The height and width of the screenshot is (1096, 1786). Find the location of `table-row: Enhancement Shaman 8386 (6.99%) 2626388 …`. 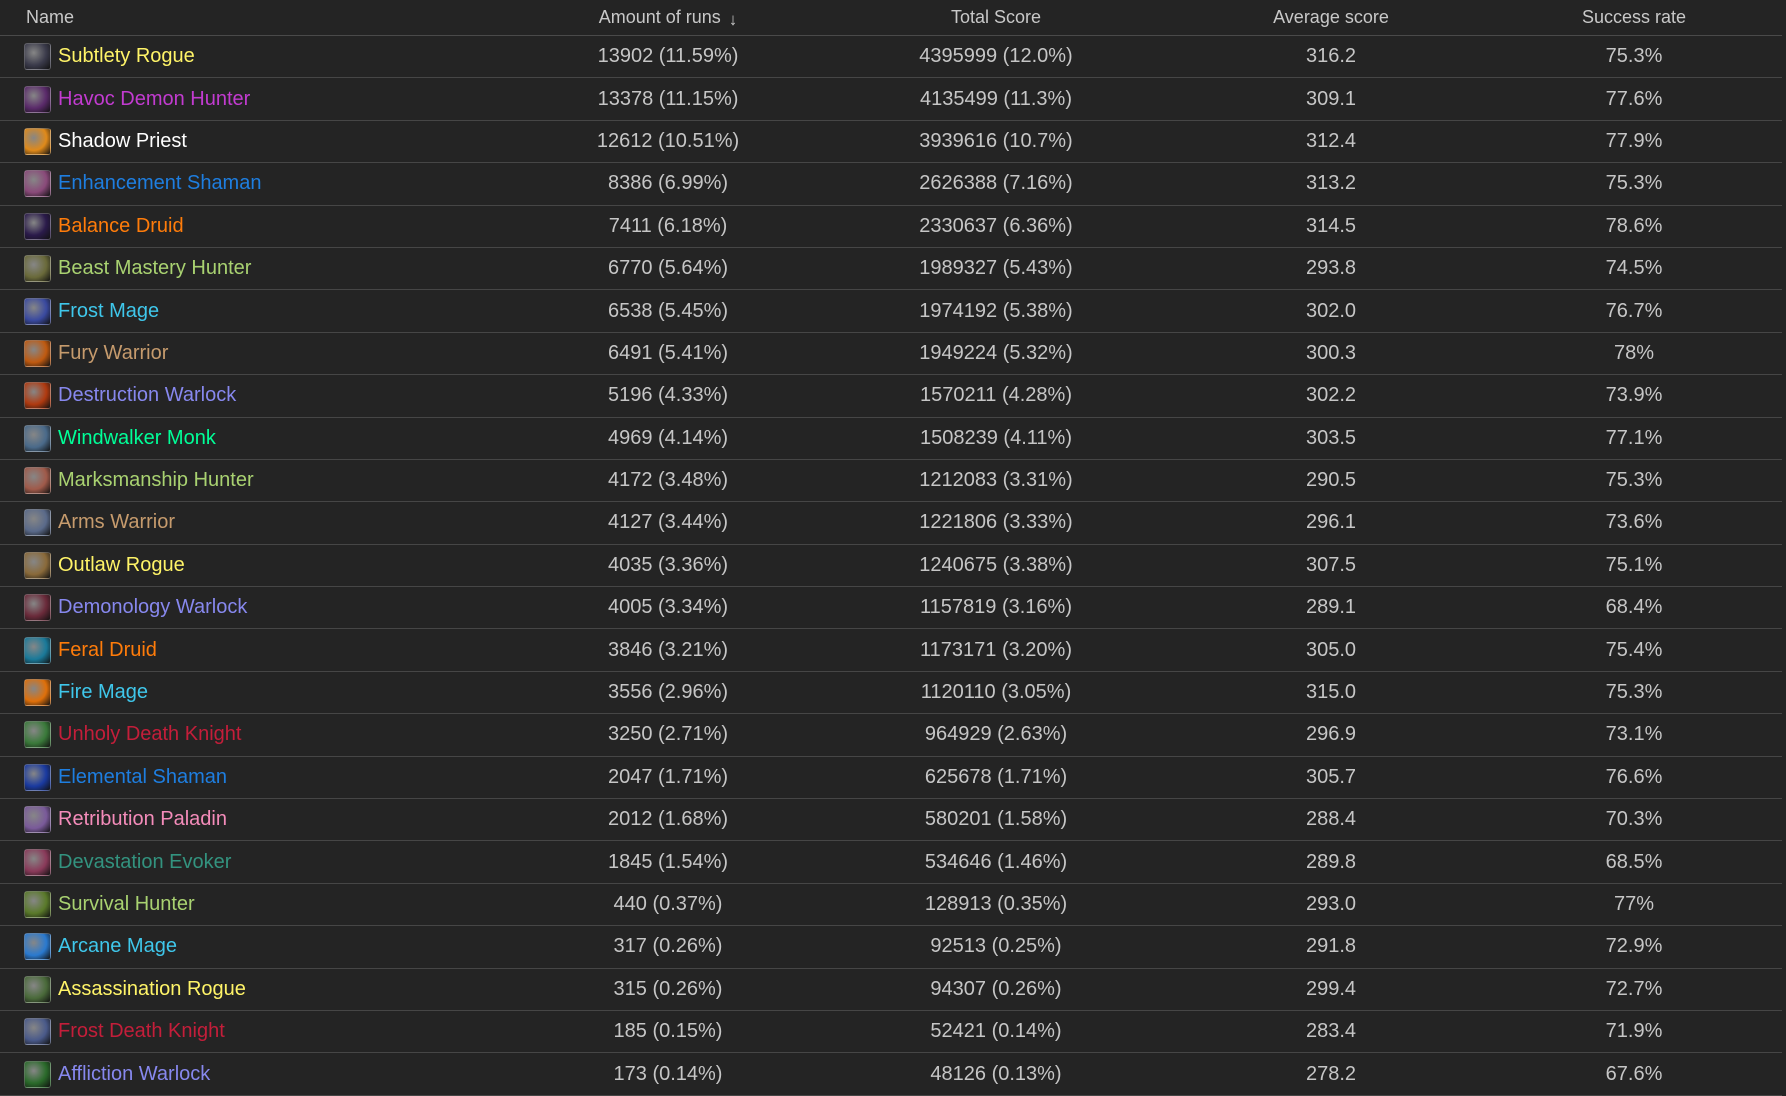

table-row: Enhancement Shaman 8386 (6.99%) 2626388 … is located at coordinates (891, 184).